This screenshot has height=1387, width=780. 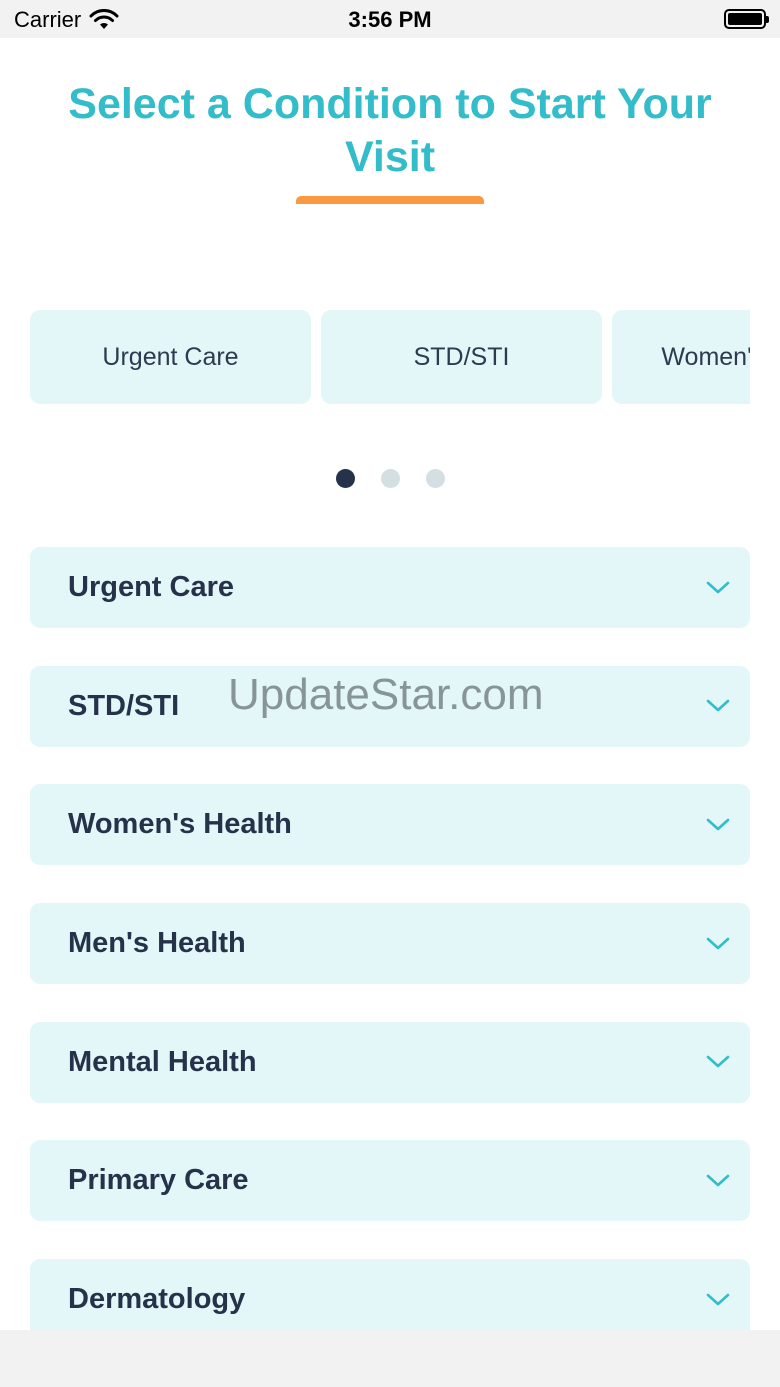 I want to click on carousel-card: Women's Health, so click(x=681, y=357).